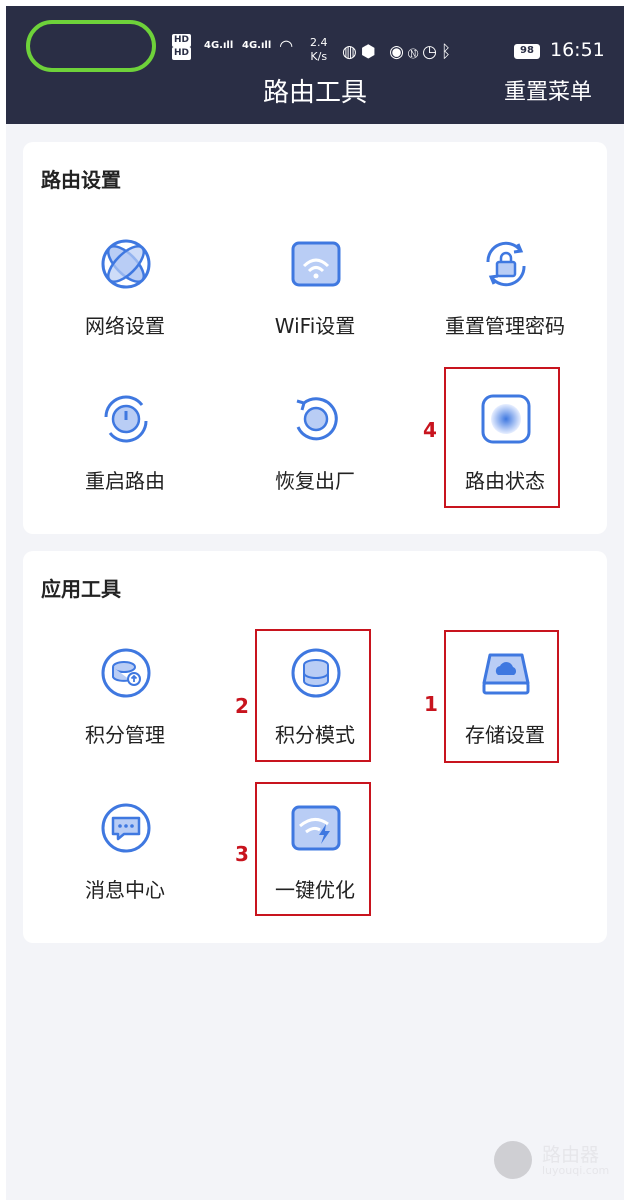 The image size is (629, 1200). Describe the element at coordinates (316, 419) in the screenshot. I see `factory-reset-icon` at that location.